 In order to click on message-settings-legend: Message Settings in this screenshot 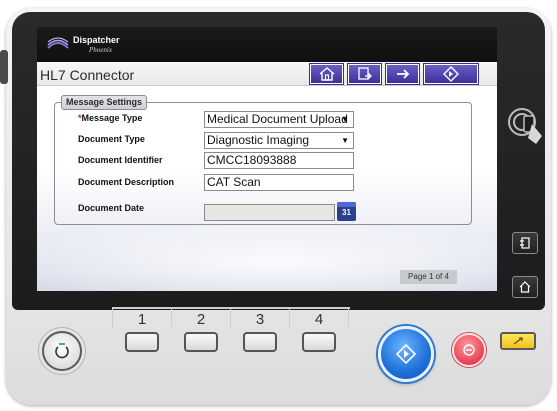, I will do `click(104, 102)`.